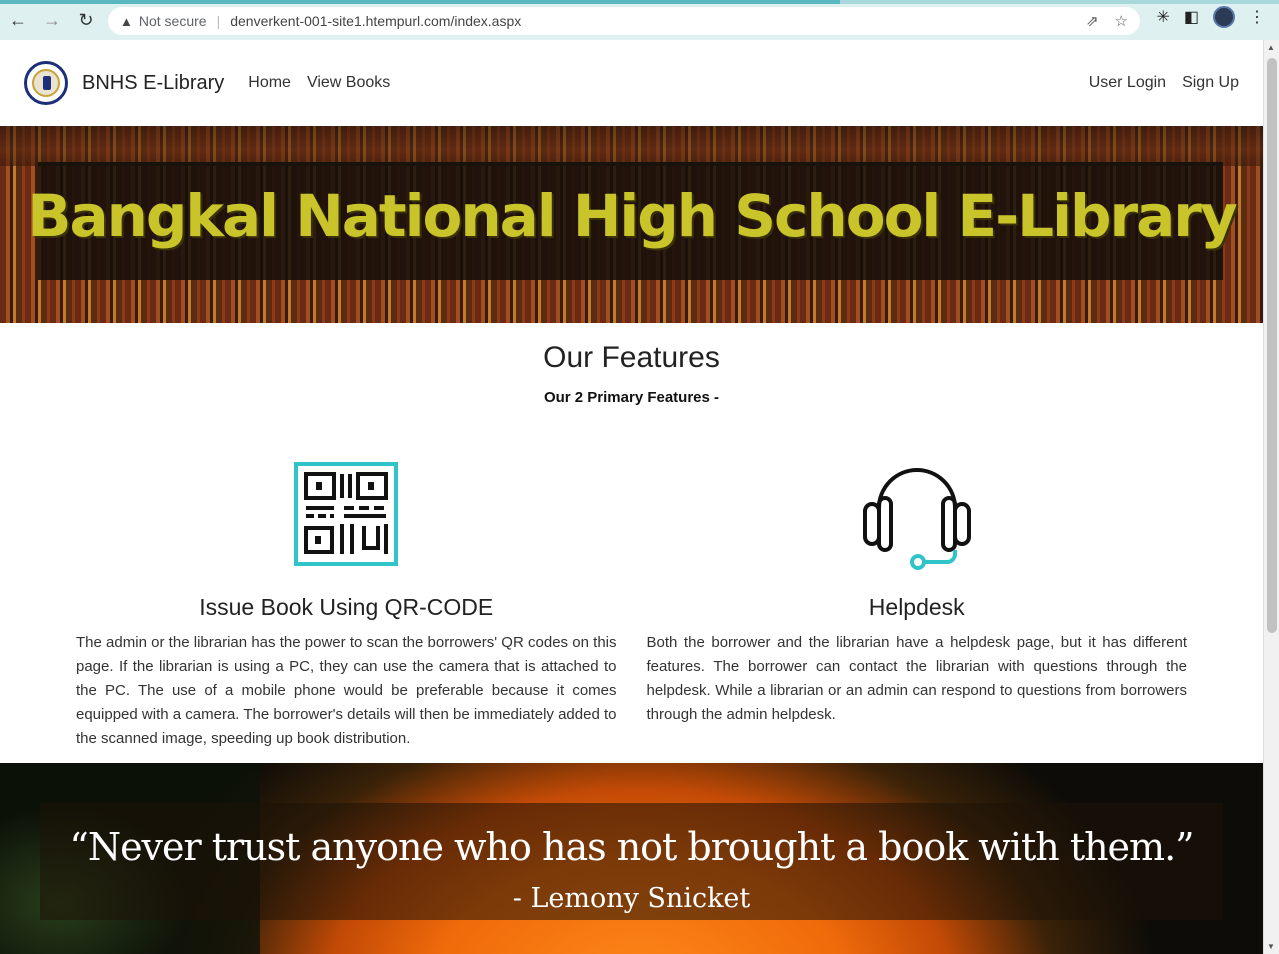 Image resolution: width=1279 pixels, height=954 pixels. Describe the element at coordinates (126, 21) in the screenshot. I see `warning-icon: ▲` at that location.